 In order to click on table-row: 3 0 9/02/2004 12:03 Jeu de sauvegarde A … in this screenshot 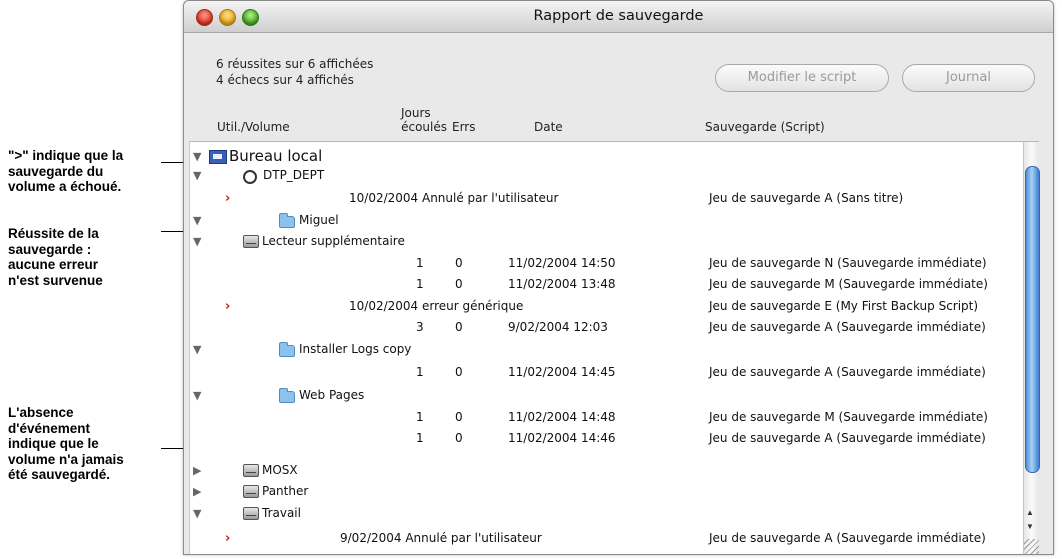, I will do `click(614, 327)`.